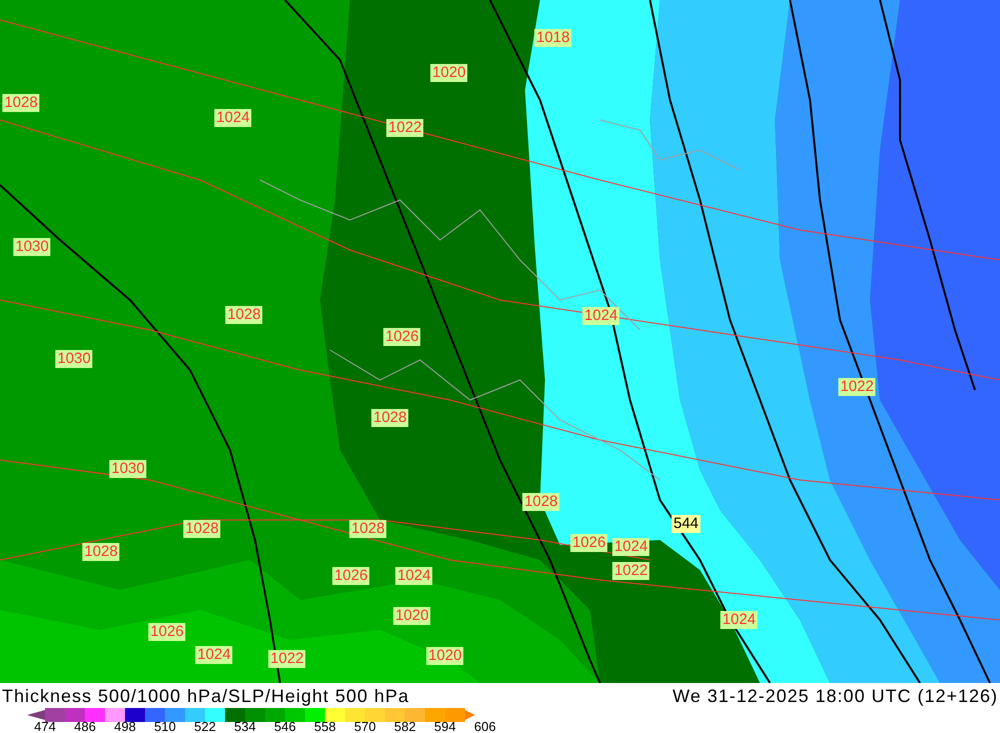 The image size is (1000, 733). Describe the element at coordinates (686, 524) in the screenshot. I see `thickness-label: 544` at that location.